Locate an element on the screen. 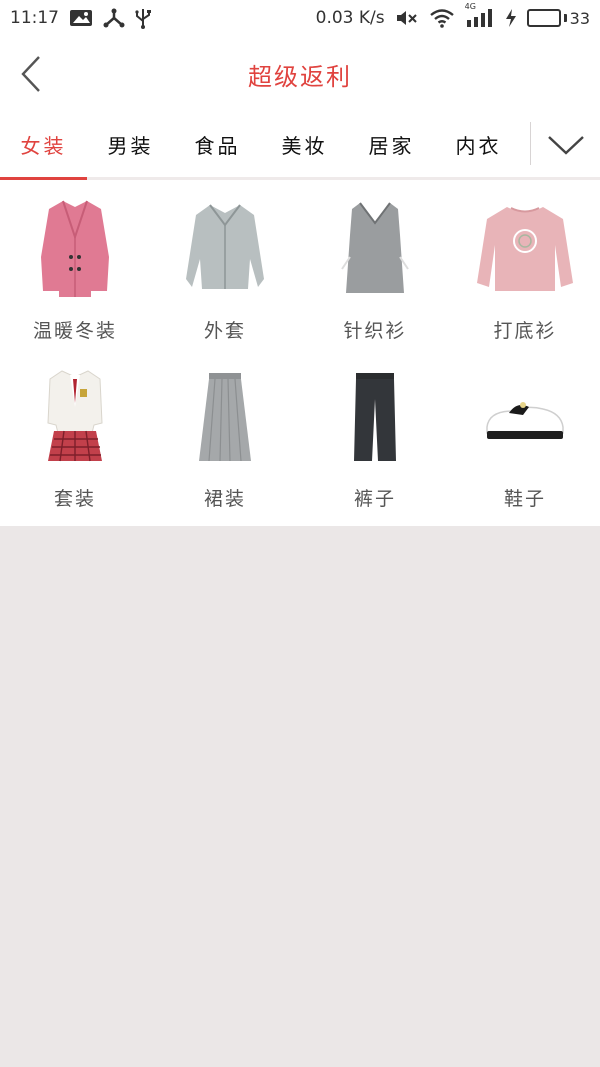  share-node-icon is located at coordinates (114, 18).